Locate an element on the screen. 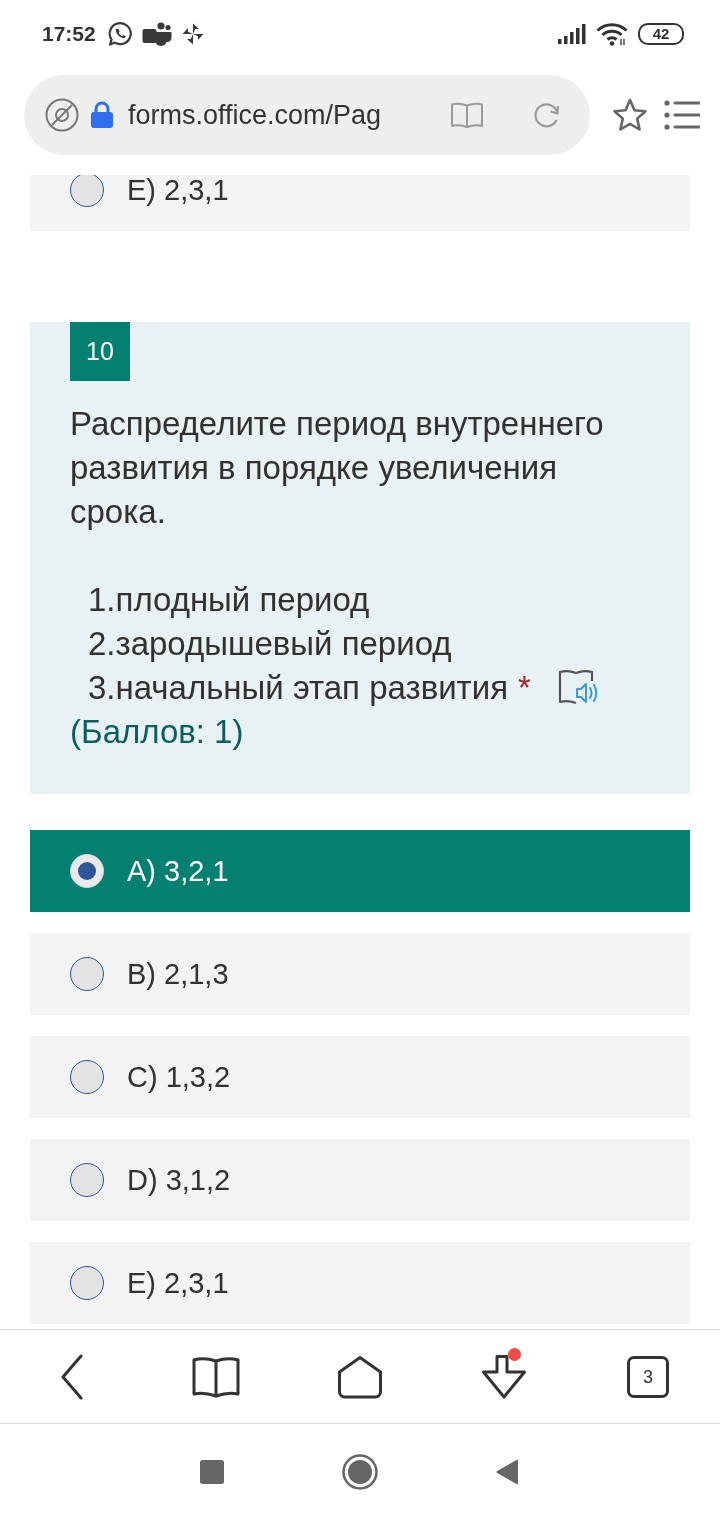 The image size is (720, 1520). question-text: Распределите период внутреннего развития в порядке увеличения срока. is located at coordinates (337, 468).